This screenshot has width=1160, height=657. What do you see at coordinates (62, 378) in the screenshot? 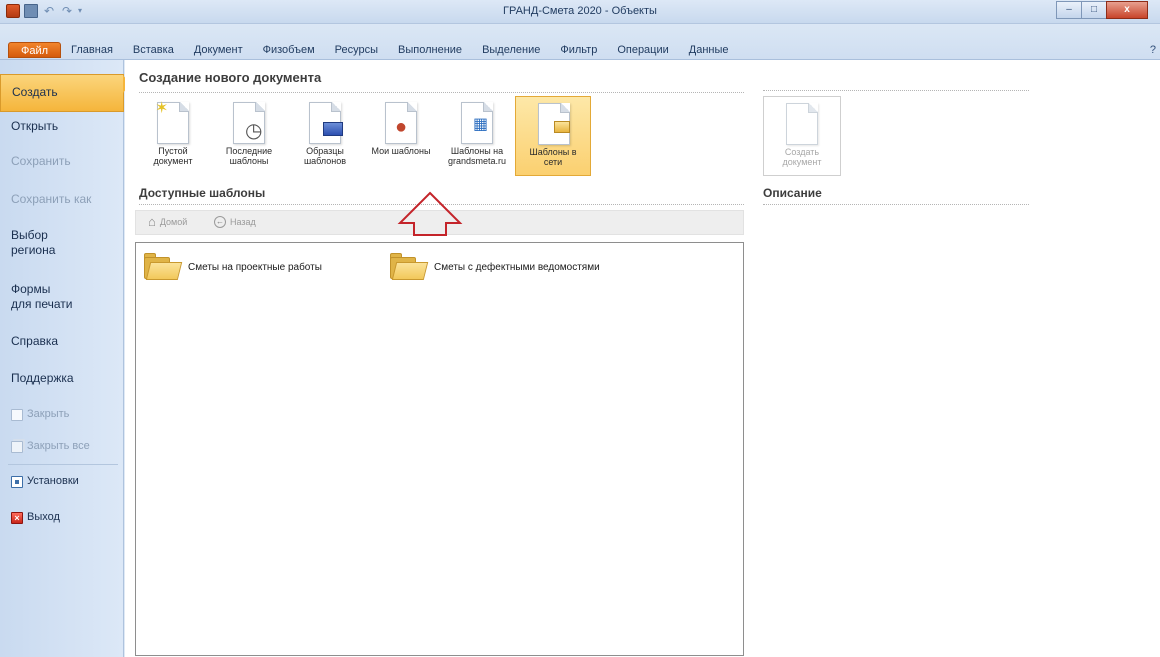
I see `nav-support: Поддержка` at bounding box center [62, 378].